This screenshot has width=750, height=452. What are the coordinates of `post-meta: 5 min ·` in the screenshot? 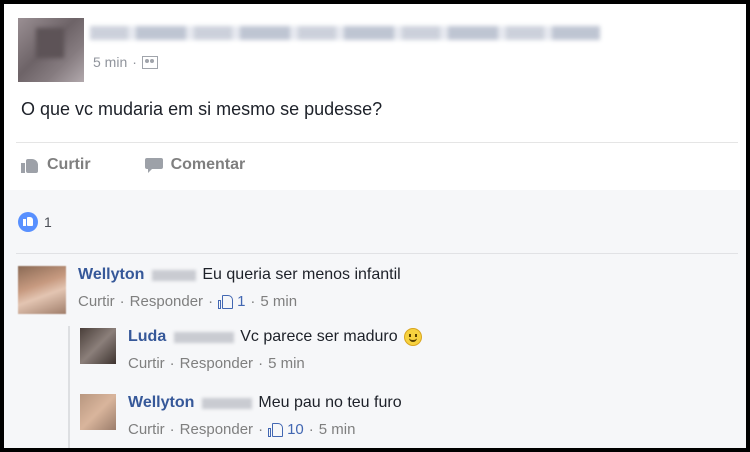 It's located at (125, 62).